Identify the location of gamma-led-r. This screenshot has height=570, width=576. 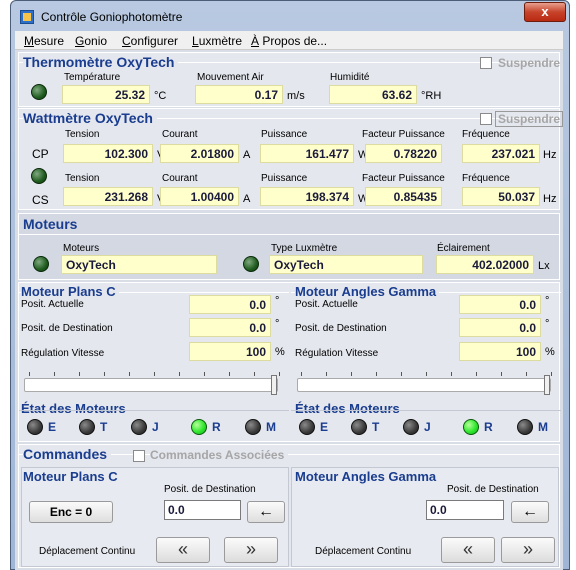
(471, 427).